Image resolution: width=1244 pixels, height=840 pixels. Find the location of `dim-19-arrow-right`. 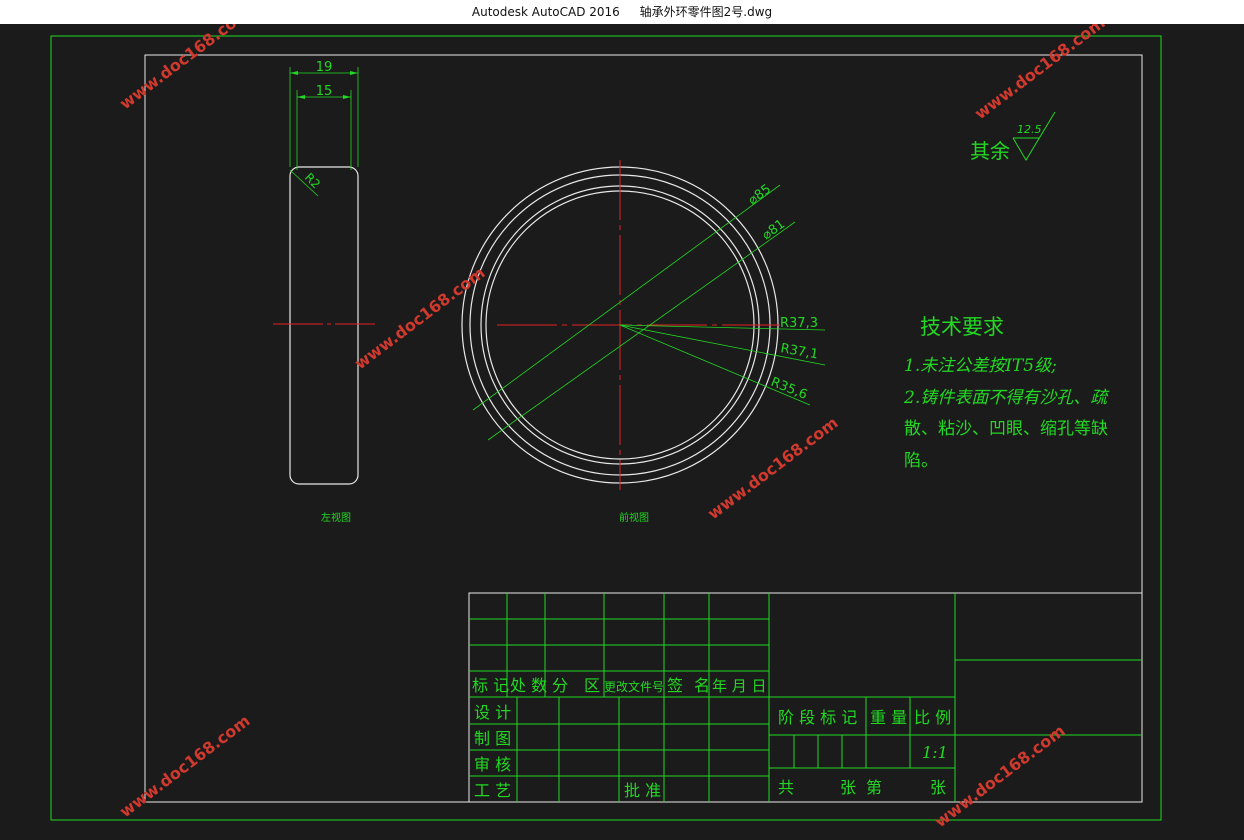

dim-19-arrow-right is located at coordinates (354, 73).